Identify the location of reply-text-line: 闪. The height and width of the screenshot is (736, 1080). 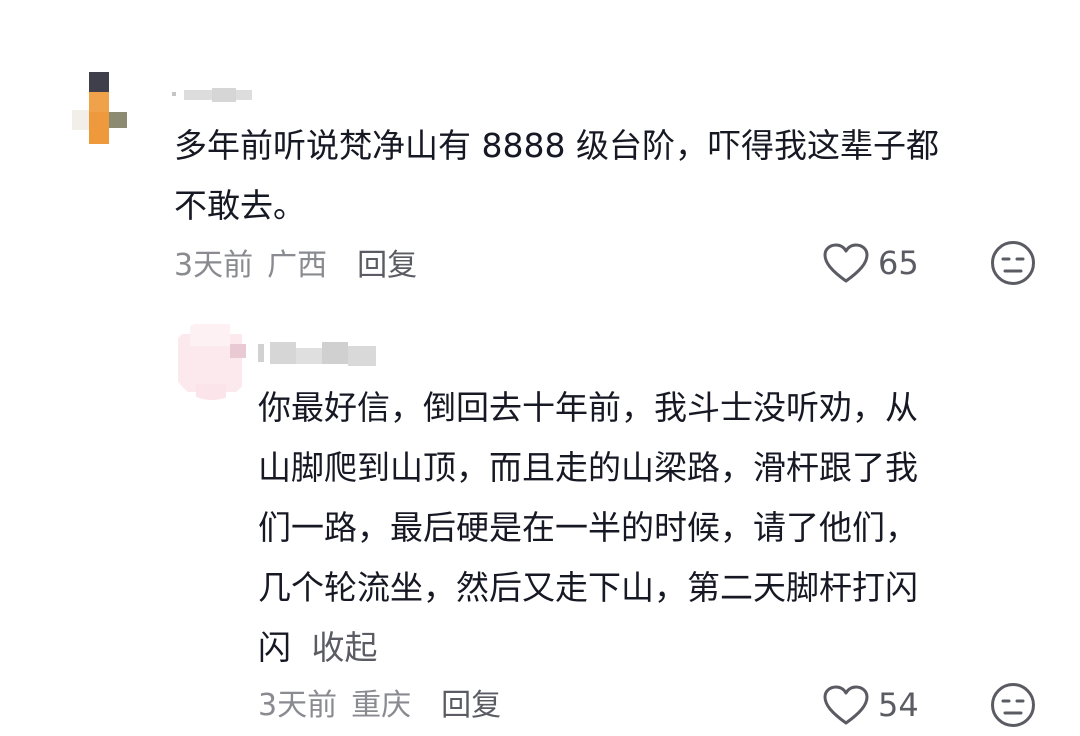
(274, 647).